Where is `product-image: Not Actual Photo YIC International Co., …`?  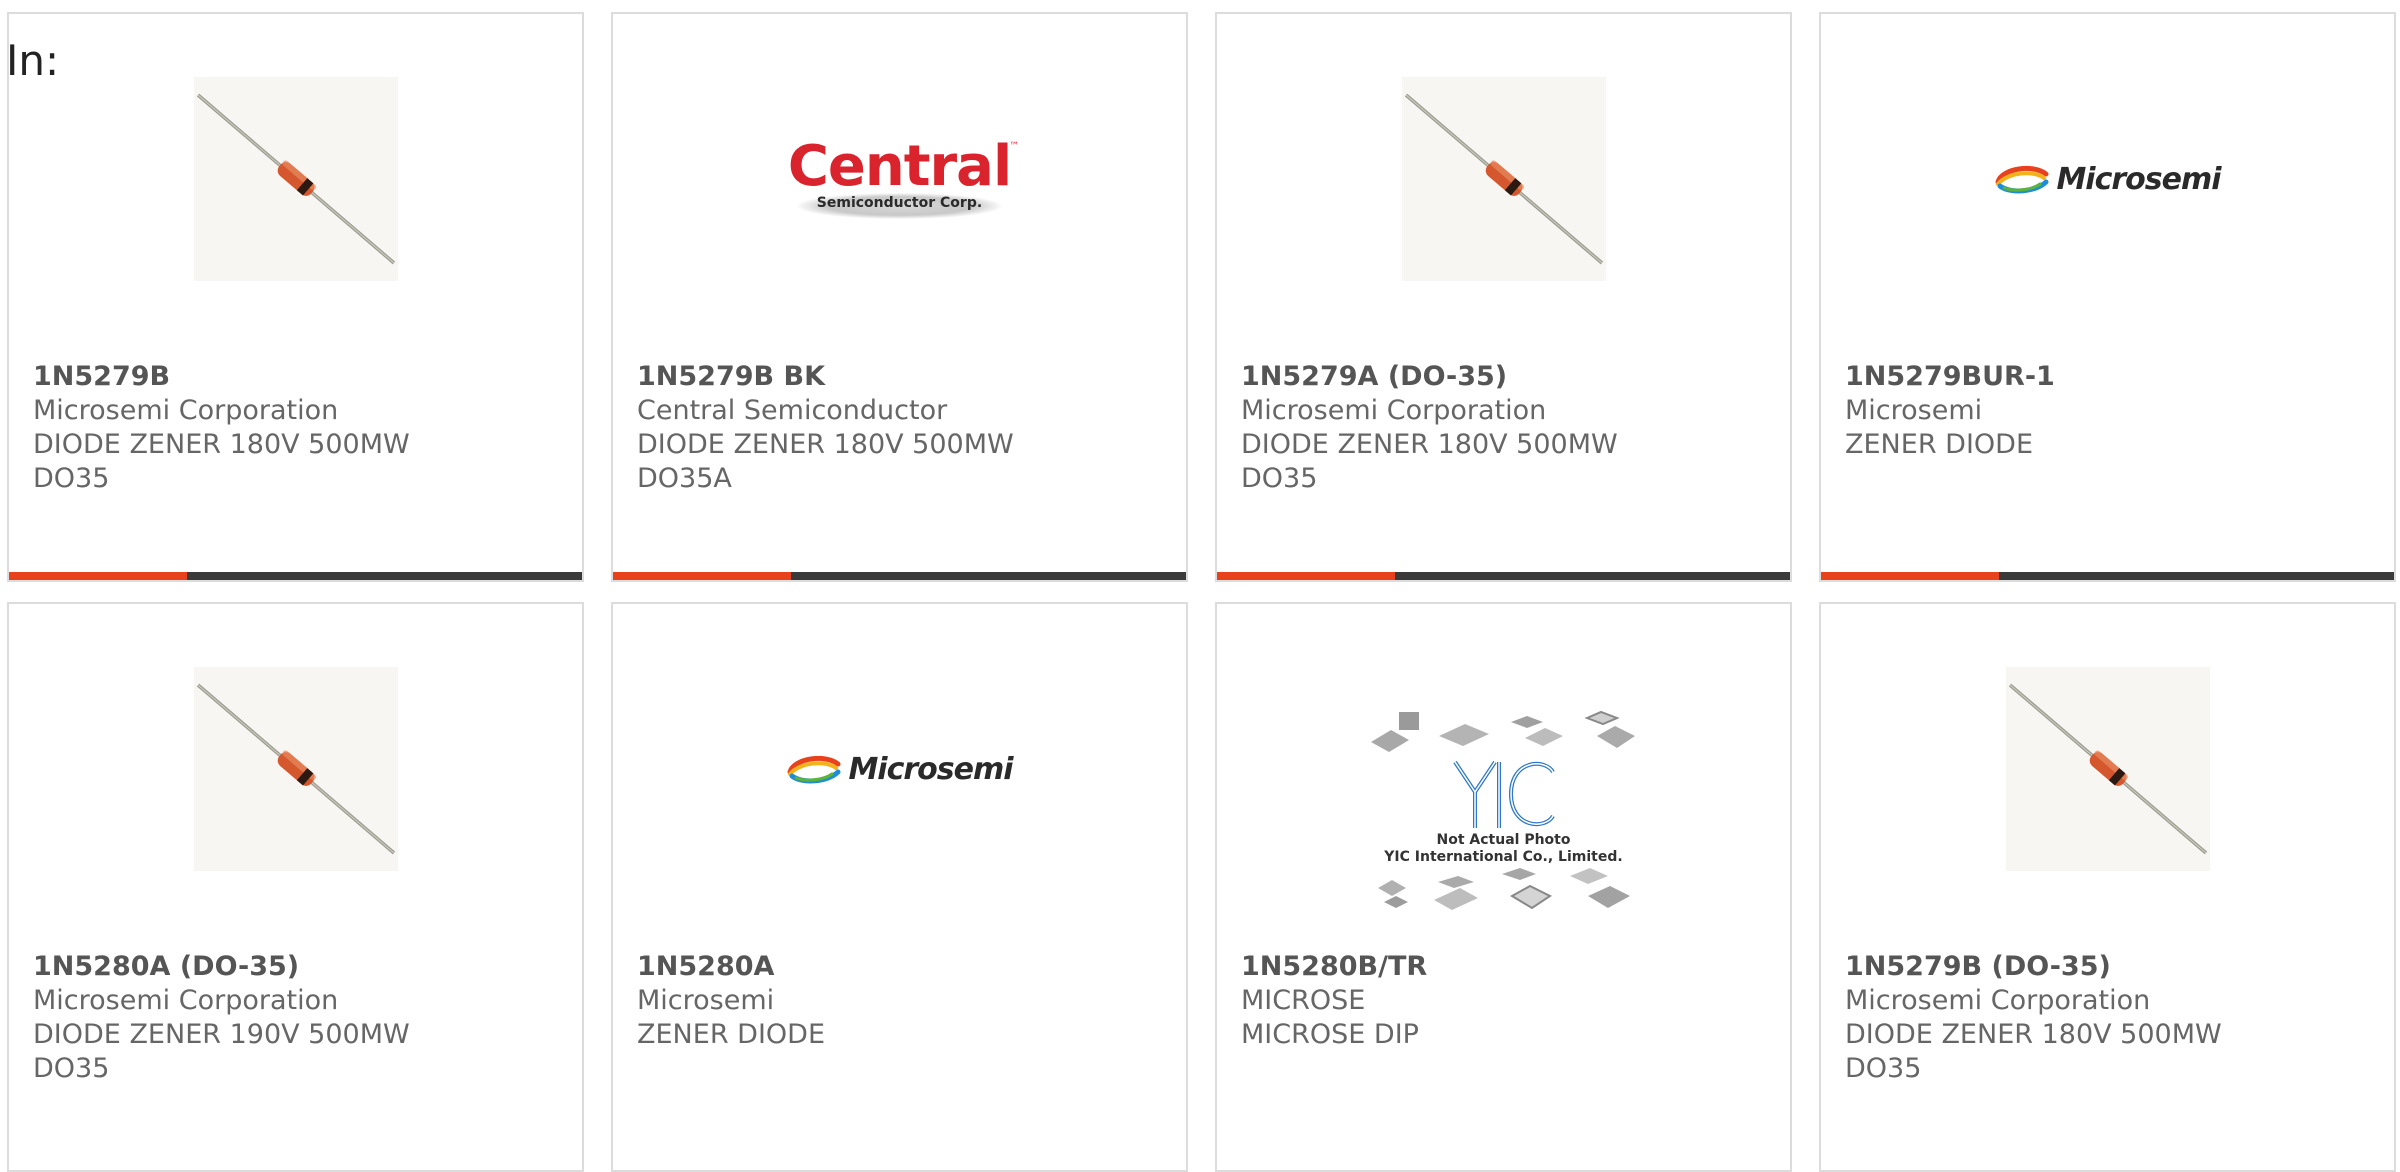
product-image: Not Actual Photo YIC International Co., … is located at coordinates (1503, 812).